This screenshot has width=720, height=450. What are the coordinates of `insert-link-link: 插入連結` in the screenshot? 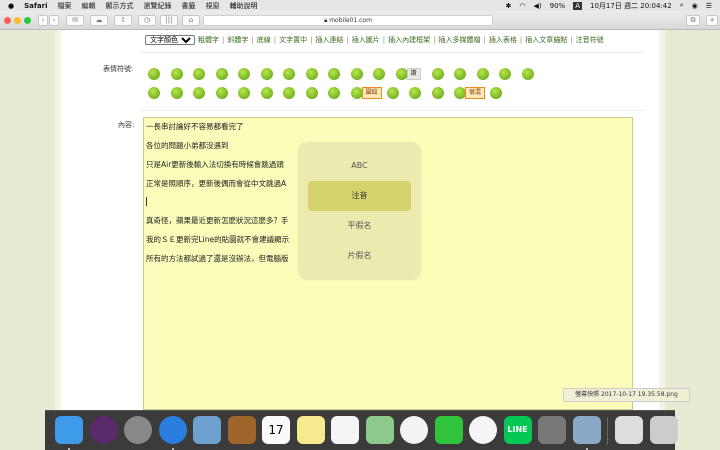 It's located at (329, 40).